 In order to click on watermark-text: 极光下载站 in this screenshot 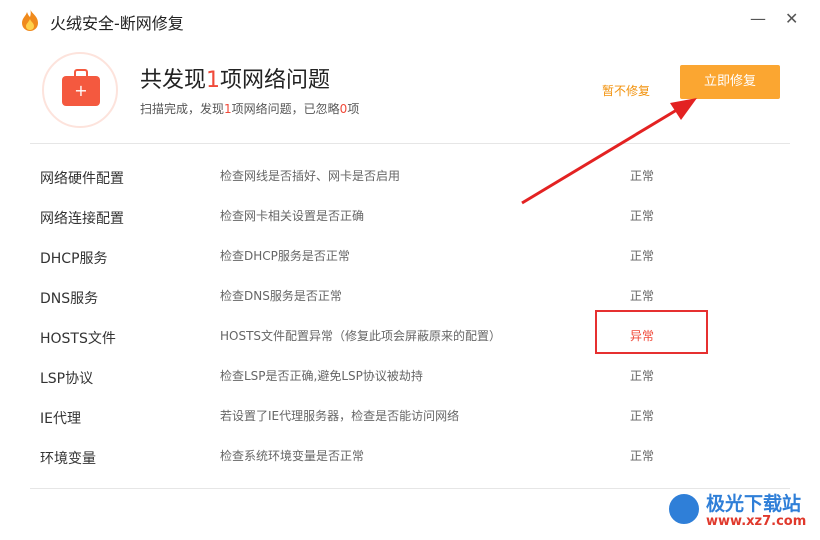, I will do `click(754, 504)`.